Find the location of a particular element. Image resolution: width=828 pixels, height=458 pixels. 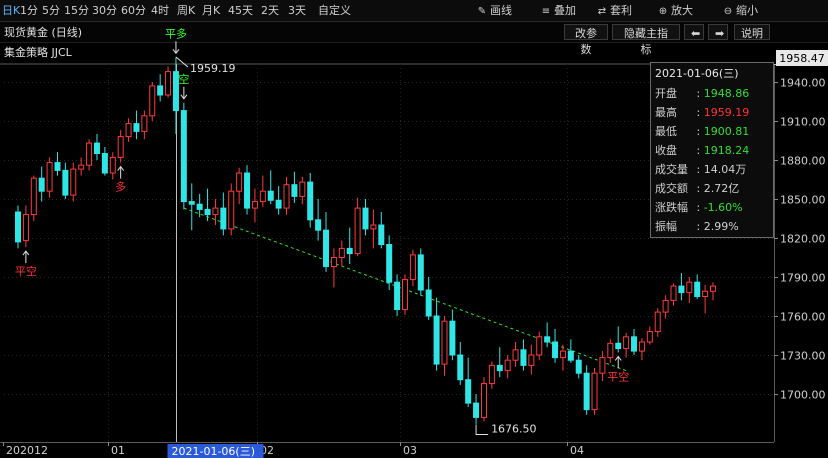

x-tick-label: 202012 is located at coordinates (27, 450).